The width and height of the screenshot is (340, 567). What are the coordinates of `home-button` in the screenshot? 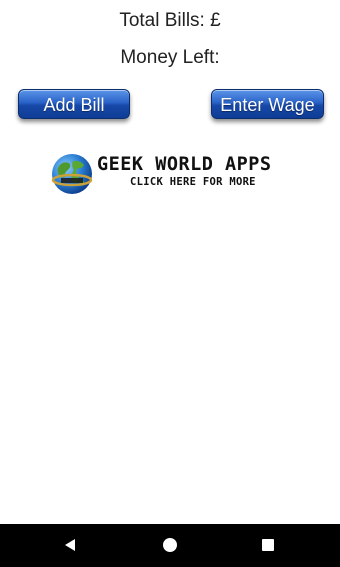 It's located at (170, 545).